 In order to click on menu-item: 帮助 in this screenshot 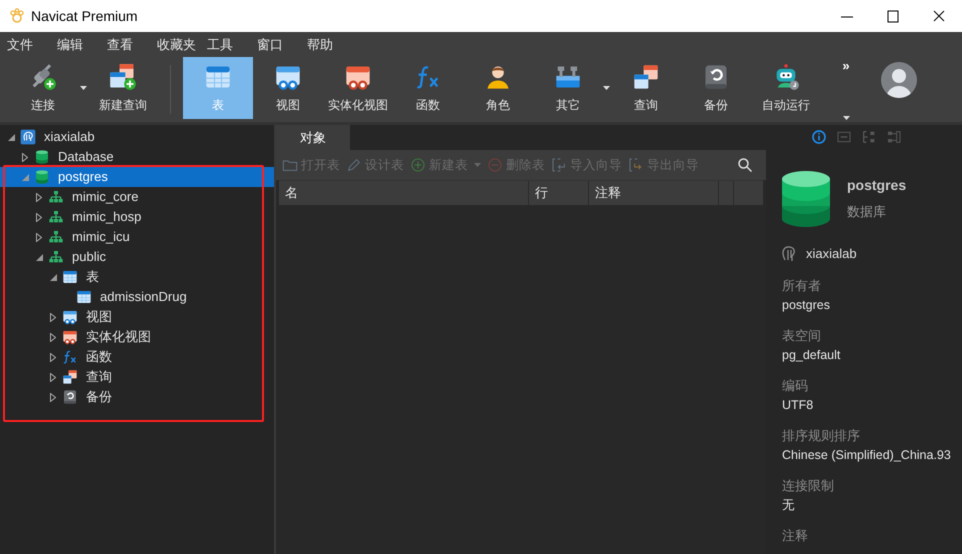, I will do `click(332, 44)`.